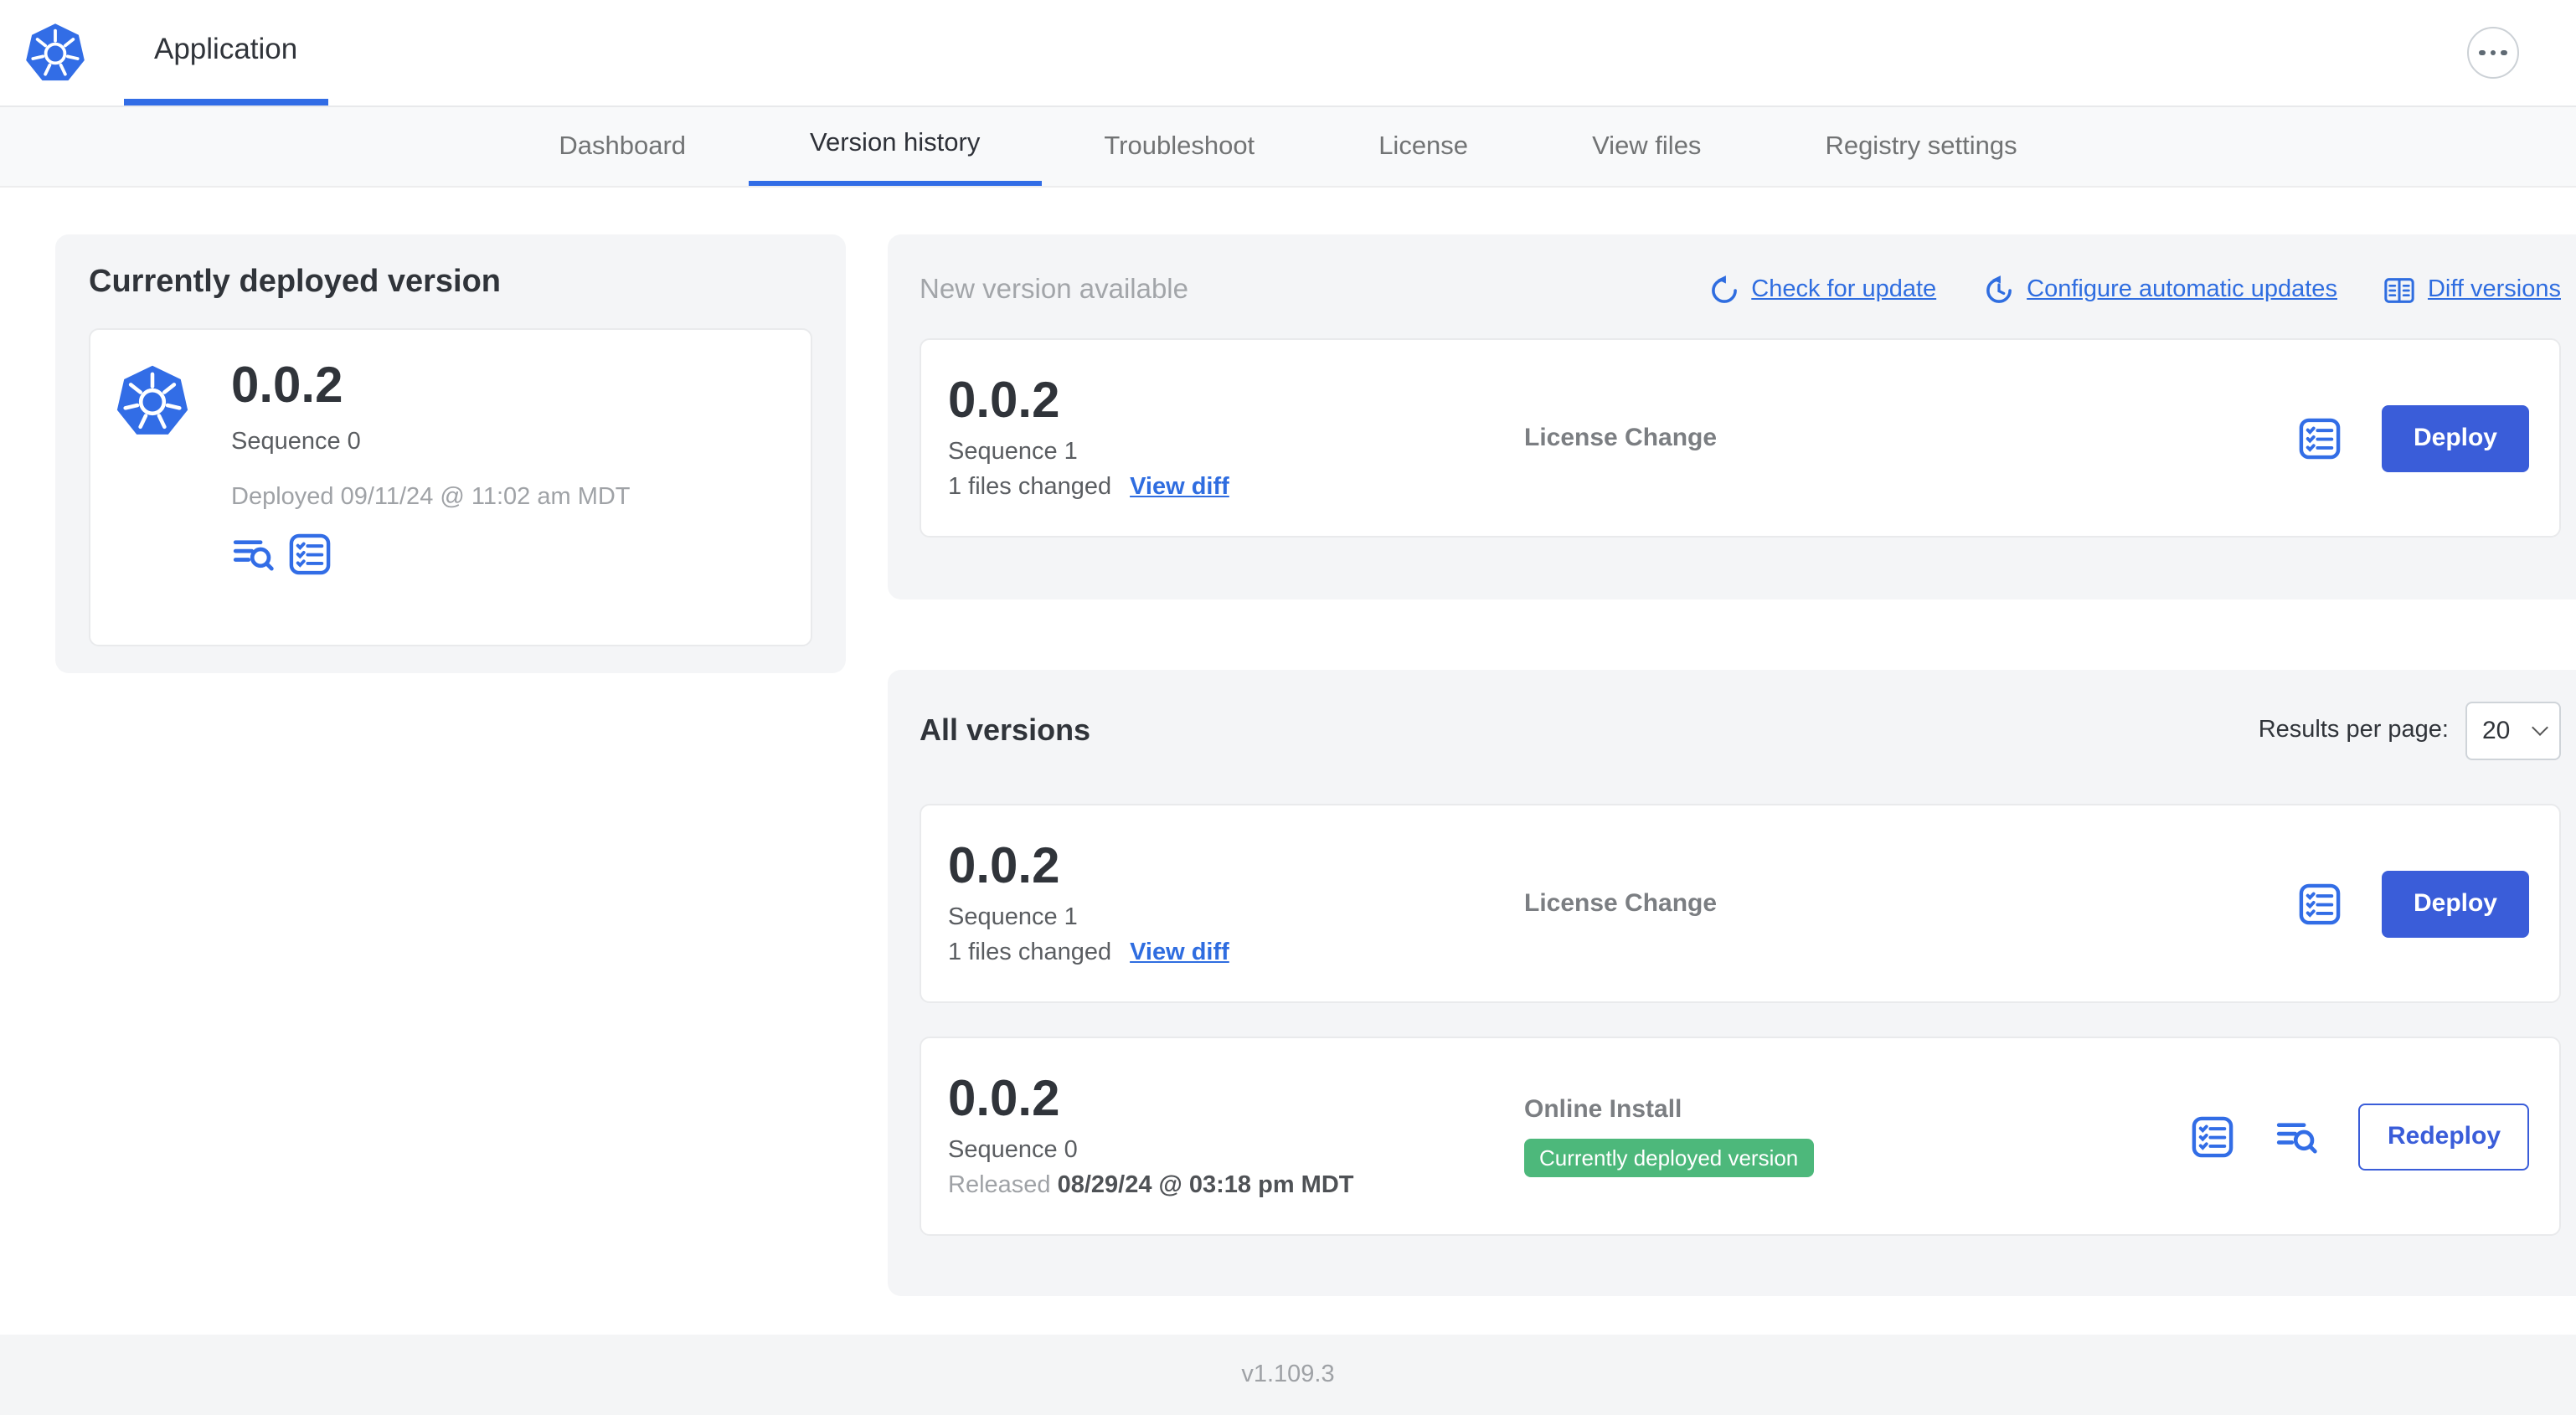 Image resolution: width=2576 pixels, height=1415 pixels. What do you see at coordinates (999, 1185) in the screenshot?
I see `released-prefix: Released` at bounding box center [999, 1185].